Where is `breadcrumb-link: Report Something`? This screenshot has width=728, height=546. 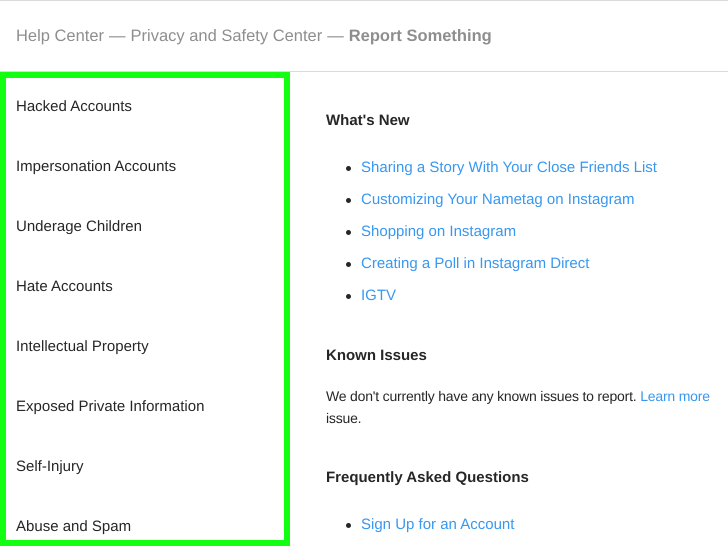
breadcrumb-link: Report Something is located at coordinates (420, 36).